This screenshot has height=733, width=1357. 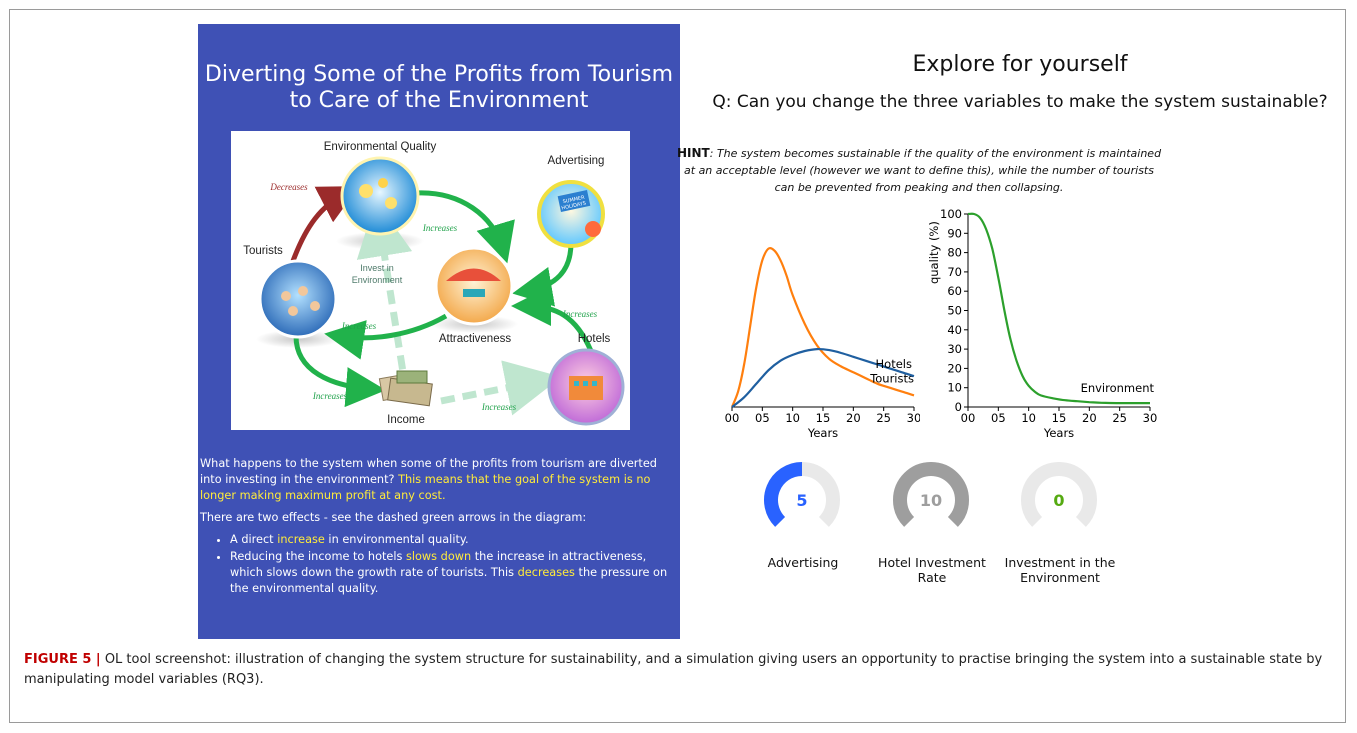 I want to click on gauge-label: Advertising, so click(x=803, y=562).